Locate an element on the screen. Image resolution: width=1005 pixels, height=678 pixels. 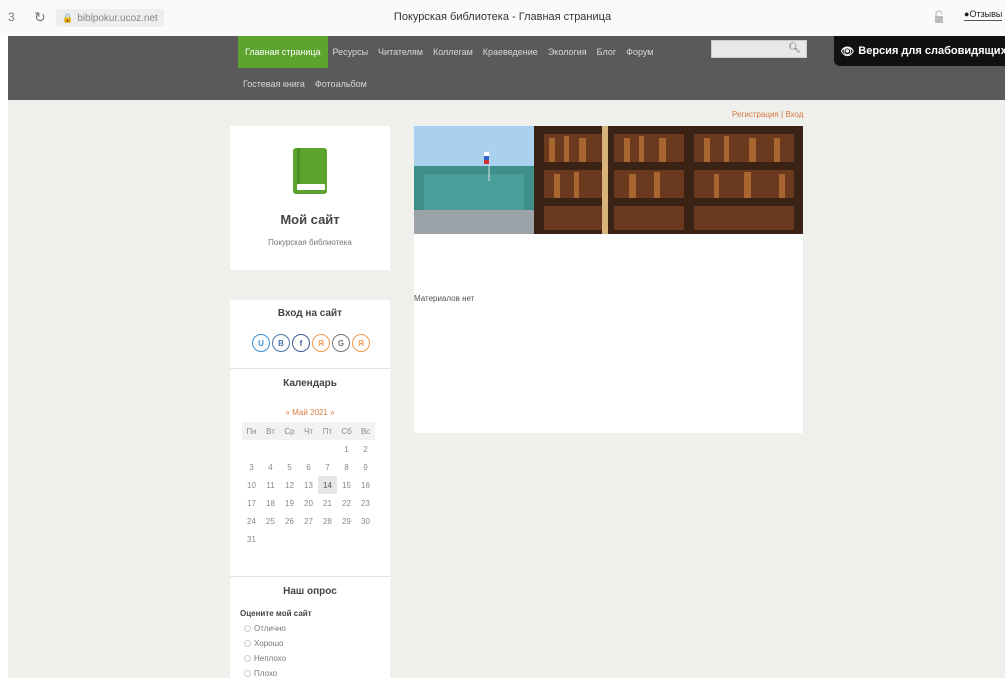
calendar-day: 28 is located at coordinates (327, 521).